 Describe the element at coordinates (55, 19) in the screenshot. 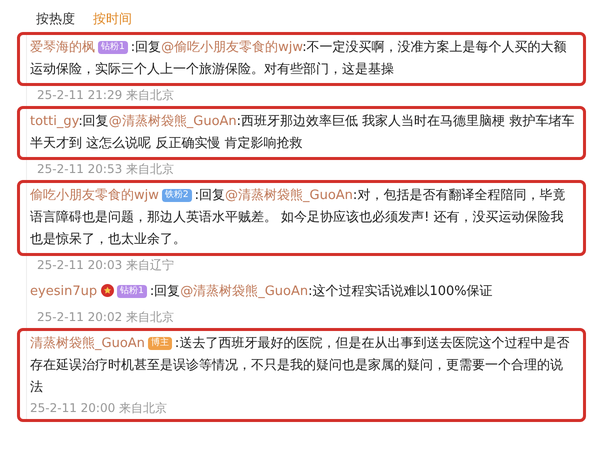

I see `sort-tab: 按热度` at that location.